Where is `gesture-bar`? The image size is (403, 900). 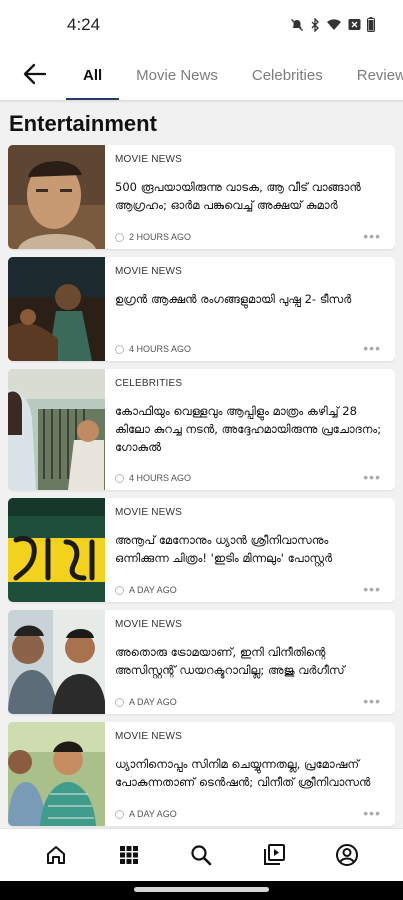 gesture-bar is located at coordinates (201, 890).